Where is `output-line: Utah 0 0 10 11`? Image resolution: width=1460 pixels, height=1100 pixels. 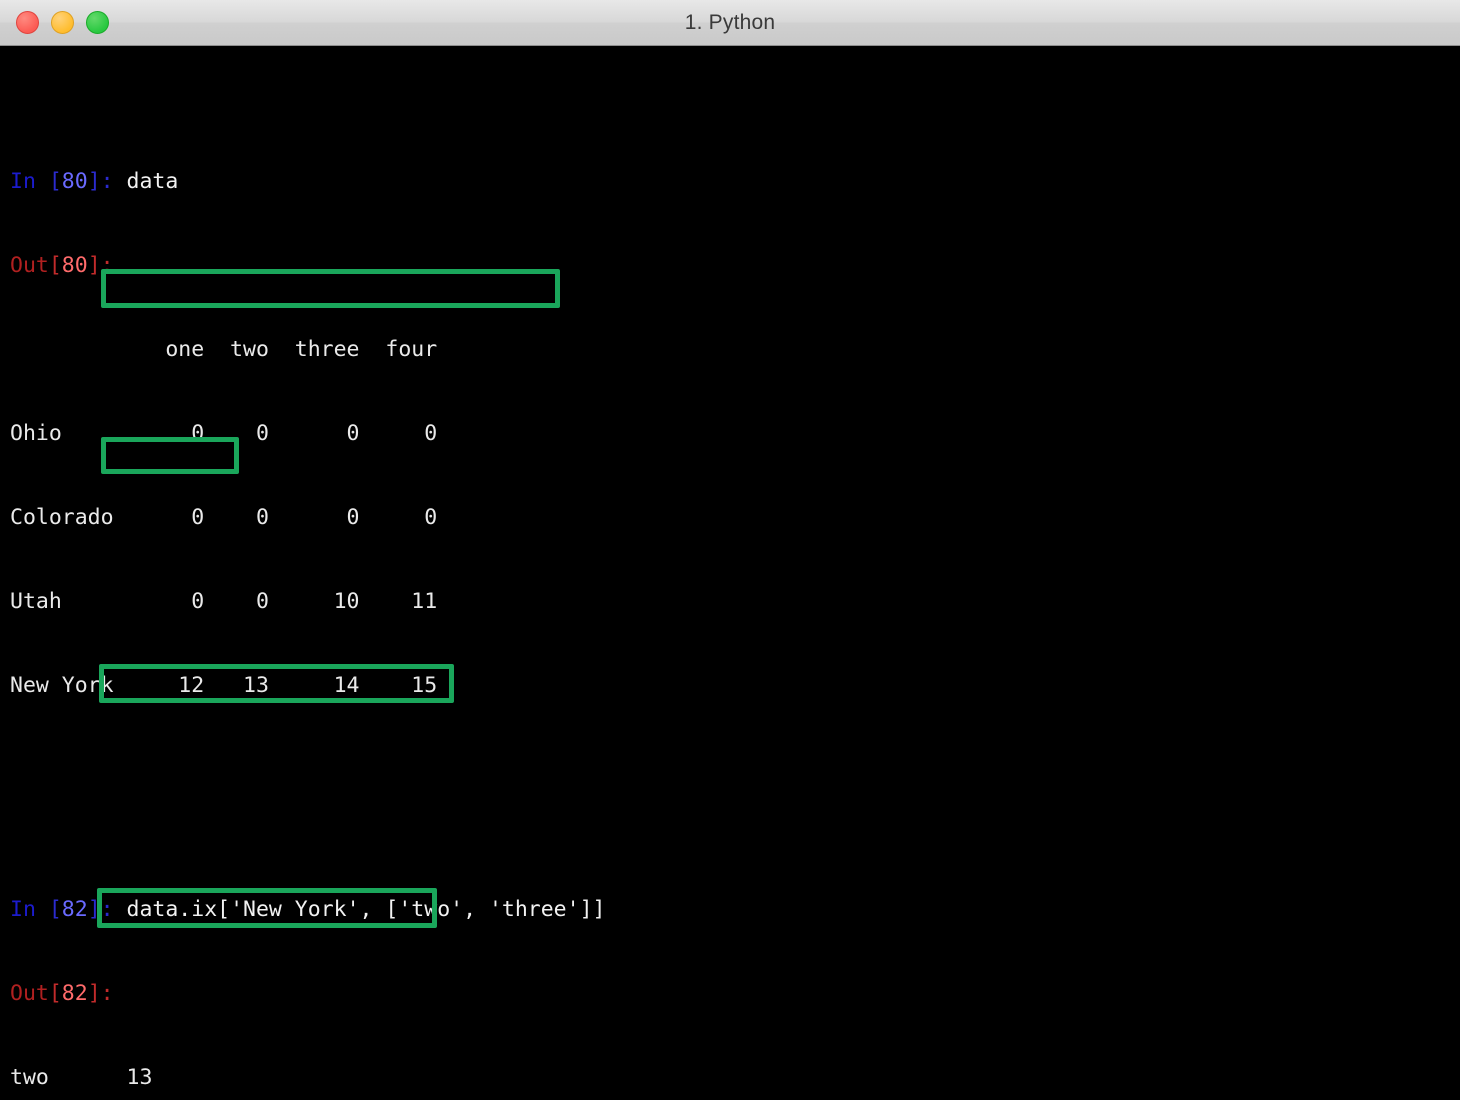 output-line: Utah 0 0 10 11 is located at coordinates (224, 601).